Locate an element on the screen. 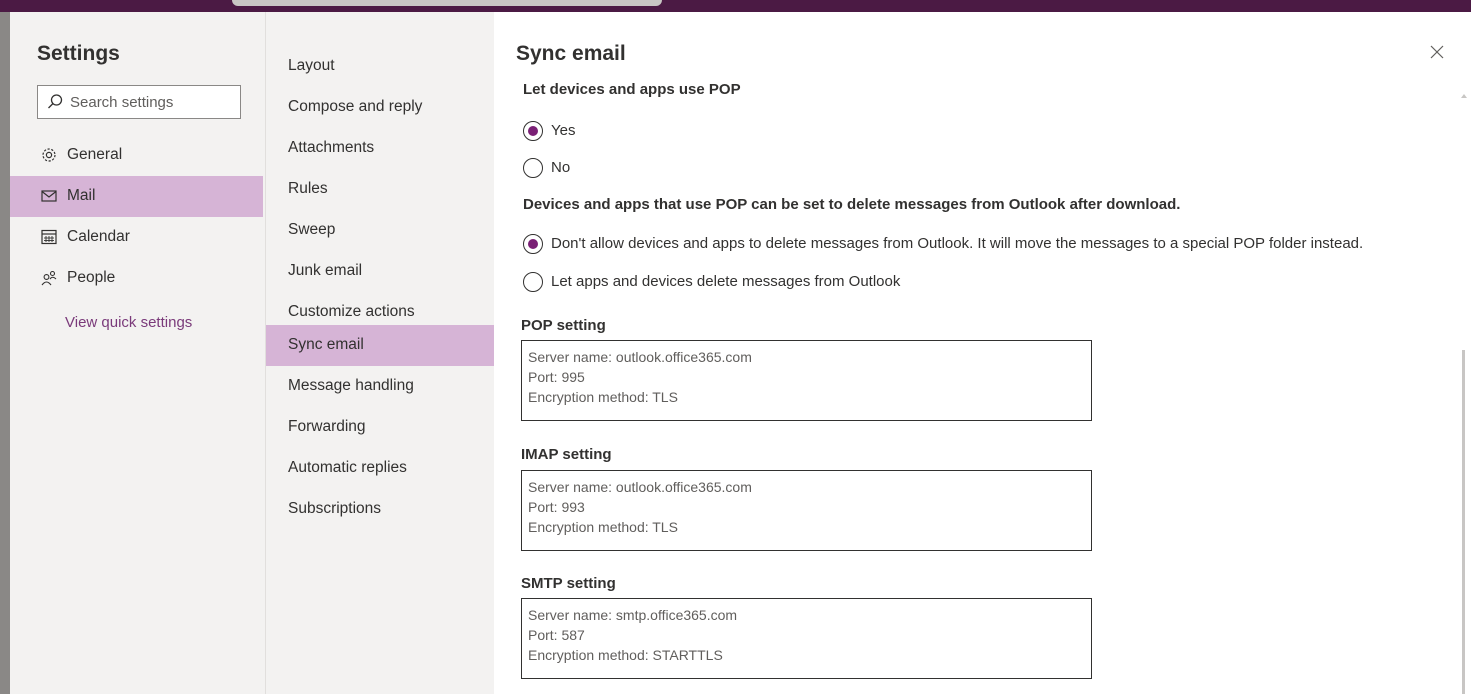 Image resolution: width=1471 pixels, height=694 pixels. mail-nav-automatic-replies: Automatic replies is located at coordinates (380, 468).